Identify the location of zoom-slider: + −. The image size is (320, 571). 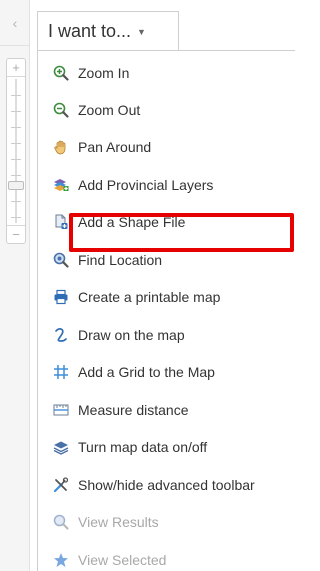
(16, 151).